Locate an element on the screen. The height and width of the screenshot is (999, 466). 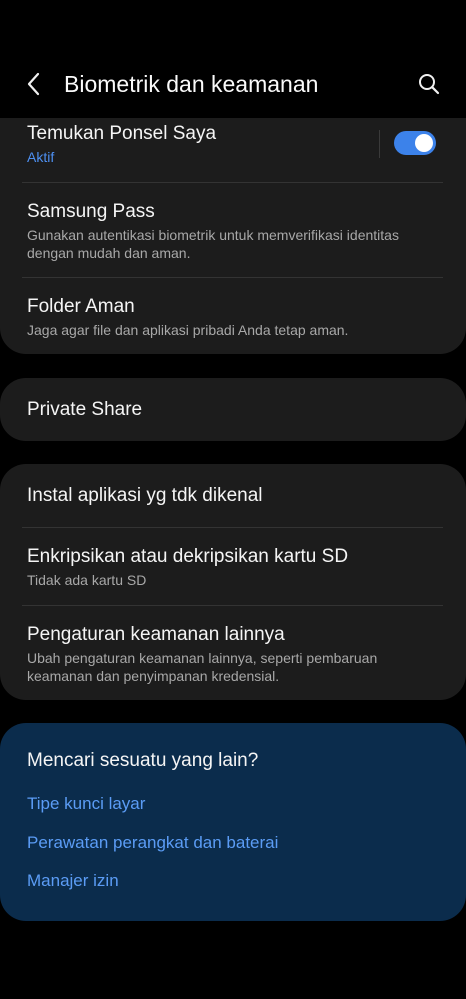
private-share-card: Private Share is located at coordinates (233, 409).